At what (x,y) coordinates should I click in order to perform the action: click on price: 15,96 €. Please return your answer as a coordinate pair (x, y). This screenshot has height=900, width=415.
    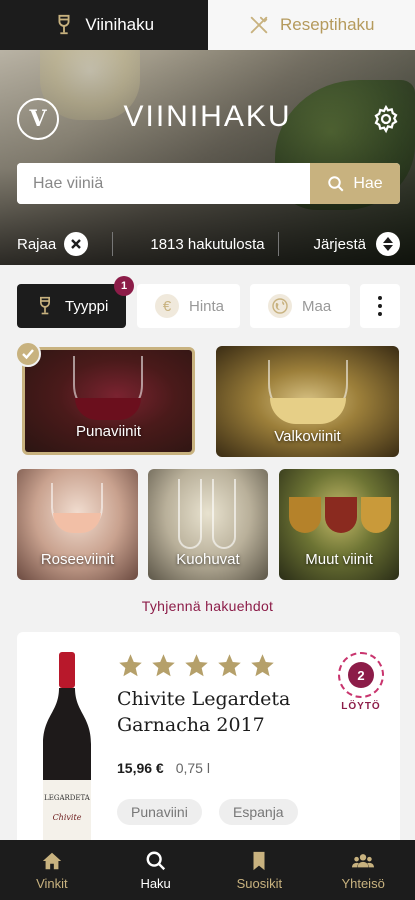
    Looking at the image, I should click on (140, 768).